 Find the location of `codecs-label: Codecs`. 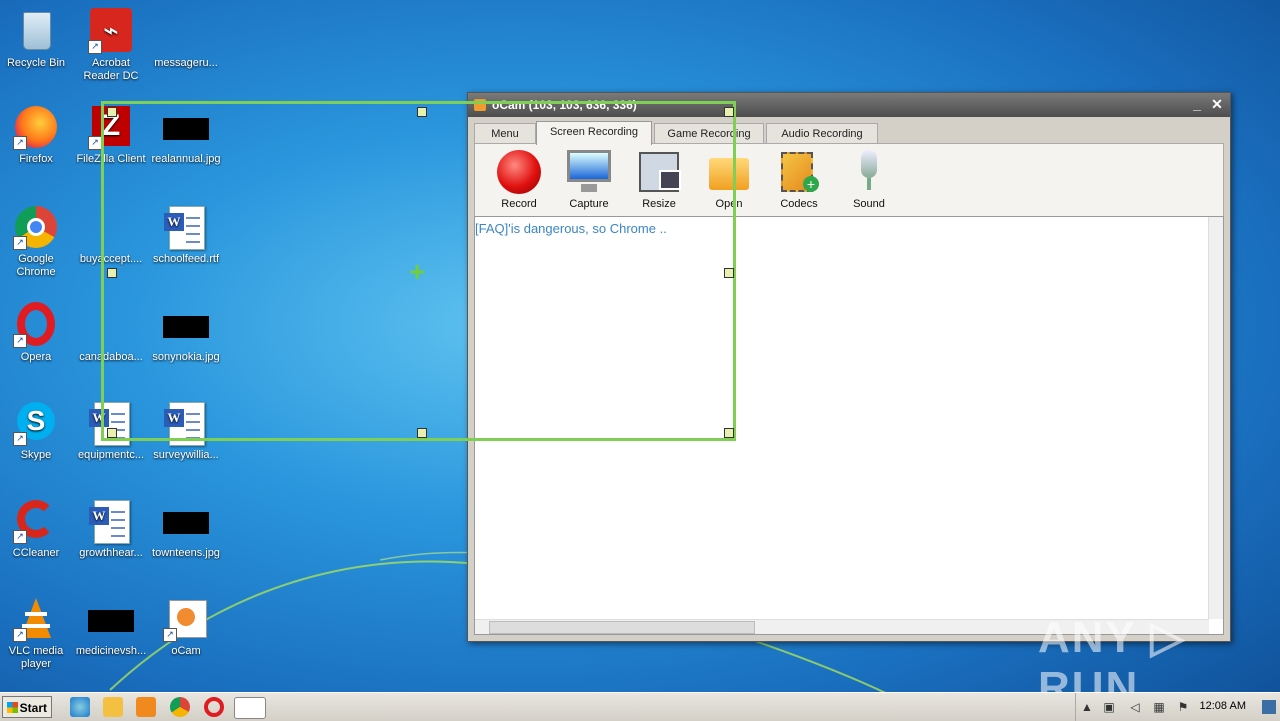

codecs-label: Codecs is located at coordinates (799, 204).